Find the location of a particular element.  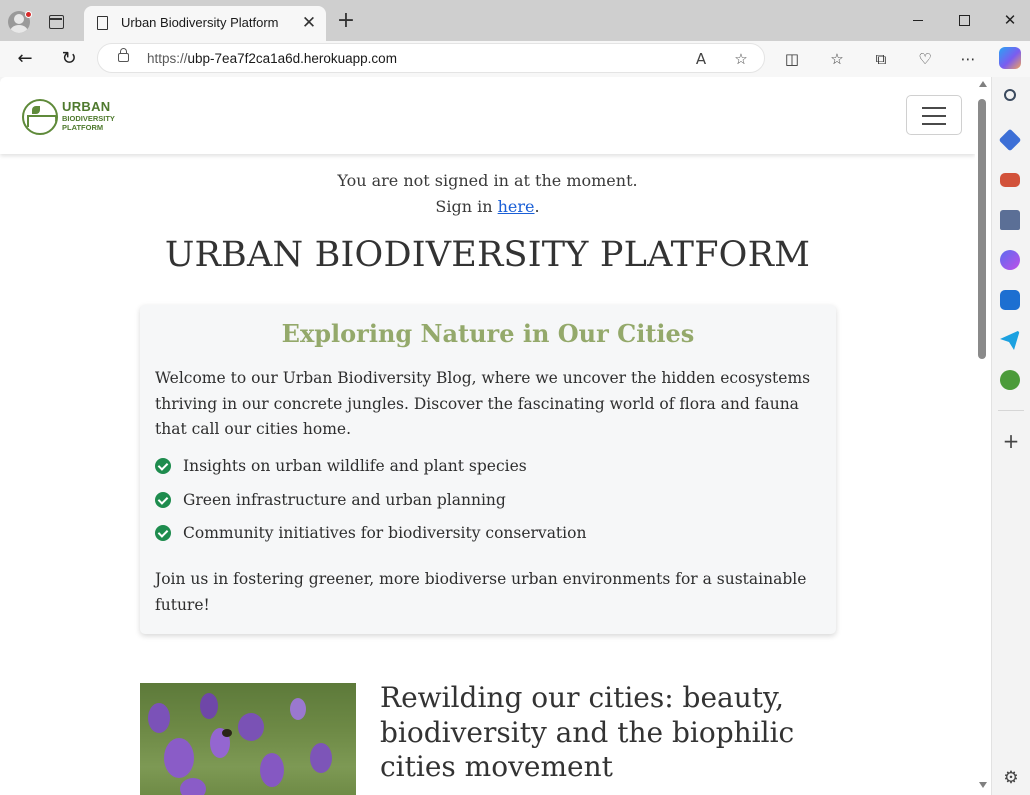

url-text: https://ubp-7ea7f2ca1a6d.herokuapp.com is located at coordinates (272, 58).